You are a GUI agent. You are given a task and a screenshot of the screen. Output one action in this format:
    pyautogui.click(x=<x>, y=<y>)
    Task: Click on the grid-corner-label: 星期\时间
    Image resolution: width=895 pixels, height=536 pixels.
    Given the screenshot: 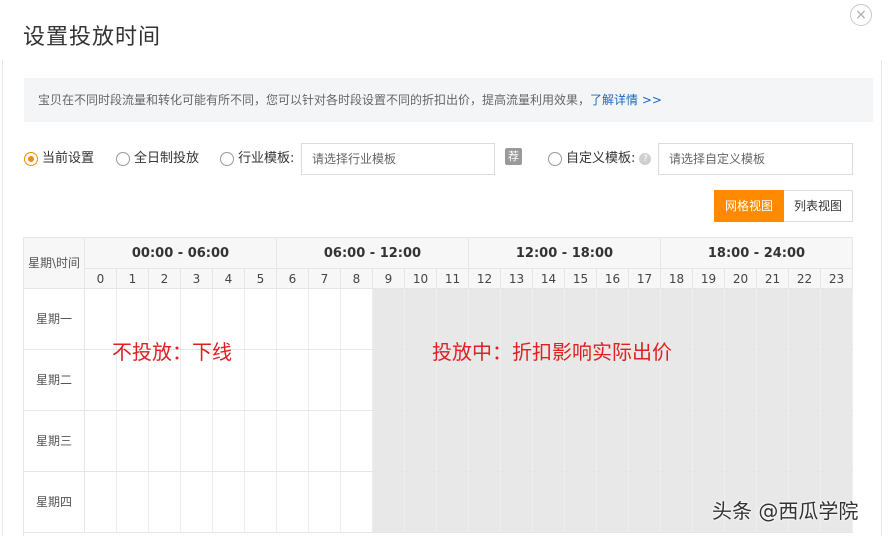 What is the action you would take?
    pyautogui.click(x=54, y=263)
    